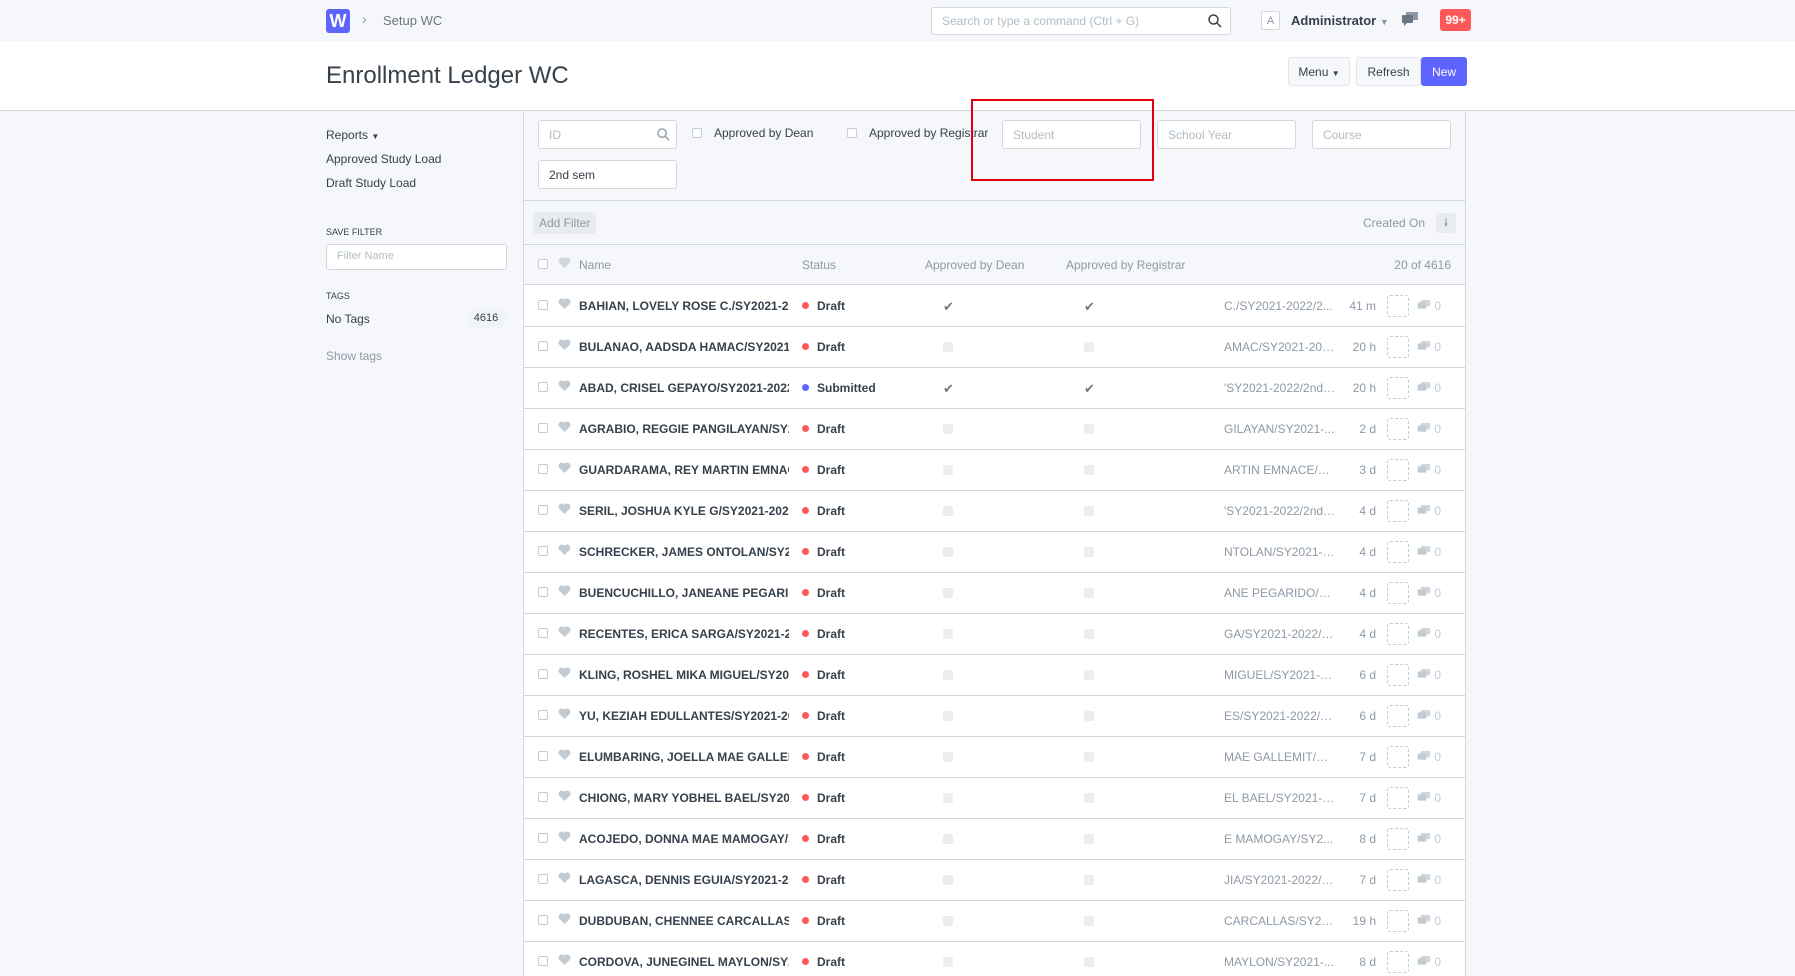 This screenshot has height=976, width=1795. I want to click on user-avatar: A, so click(1270, 20).